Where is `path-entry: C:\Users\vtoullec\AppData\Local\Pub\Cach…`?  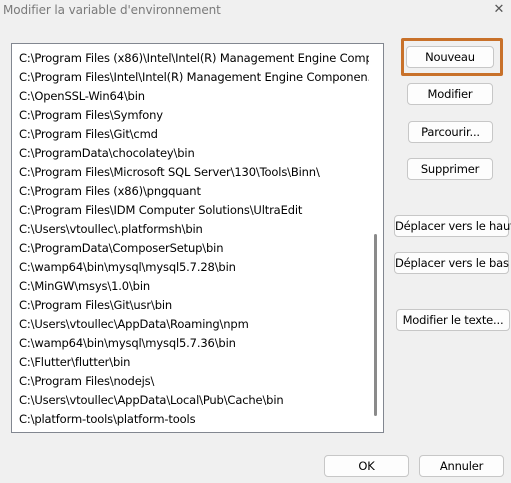
path-entry: C:\Users\vtoullec\AppData\Local\Pub\Cach… is located at coordinates (191, 400).